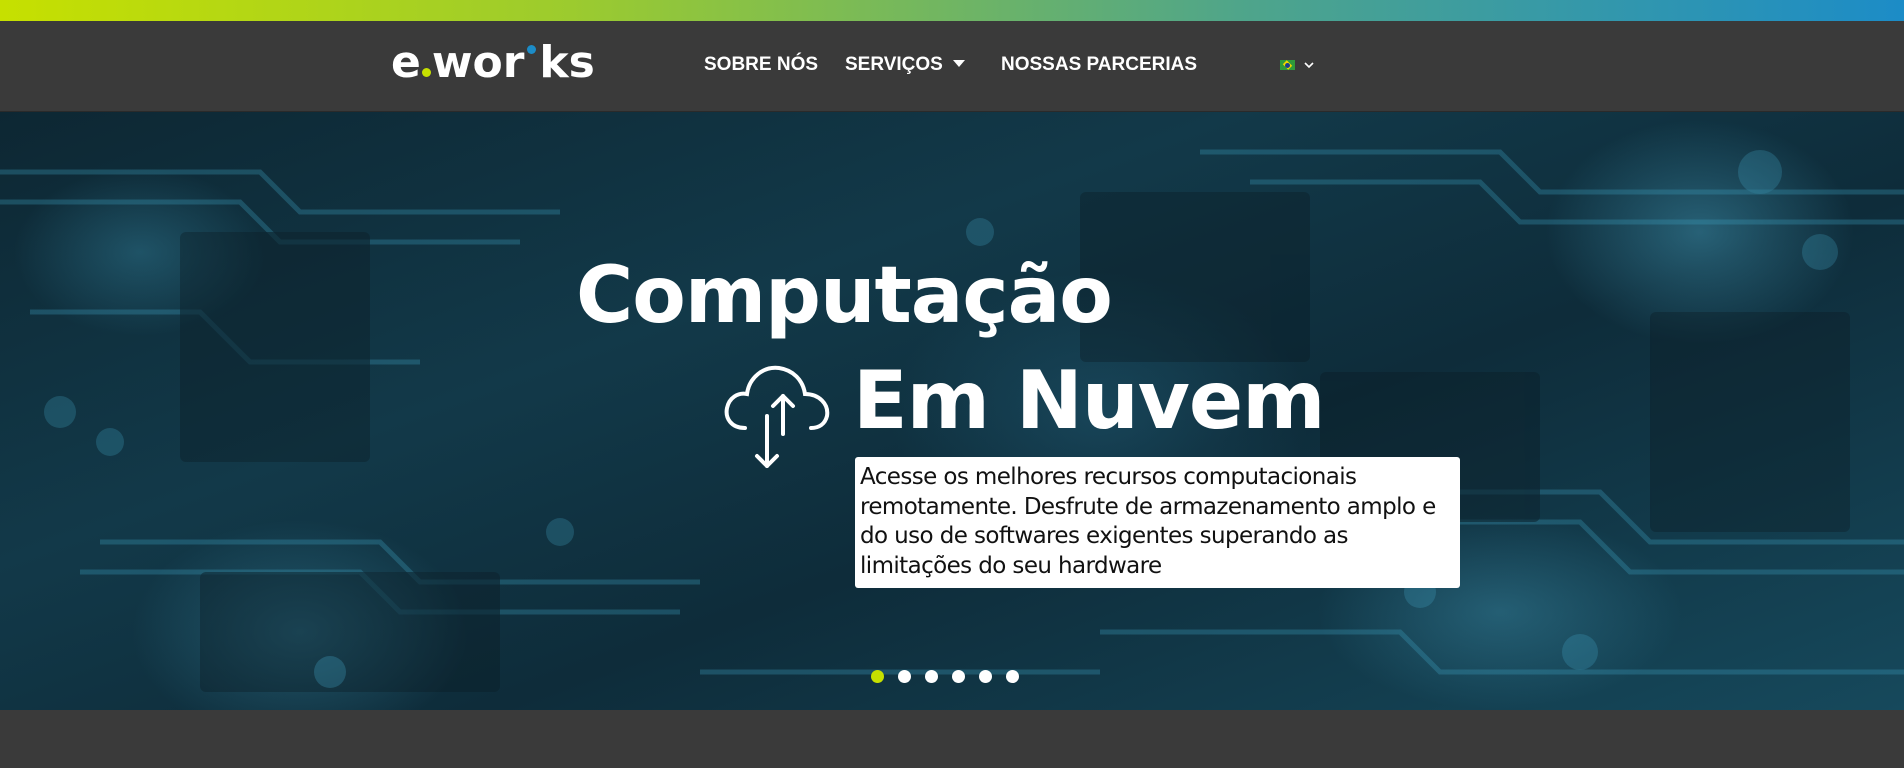 Image resolution: width=1904 pixels, height=768 pixels. What do you see at coordinates (567, 62) in the screenshot?
I see `logo-letters-ks: ks` at bounding box center [567, 62].